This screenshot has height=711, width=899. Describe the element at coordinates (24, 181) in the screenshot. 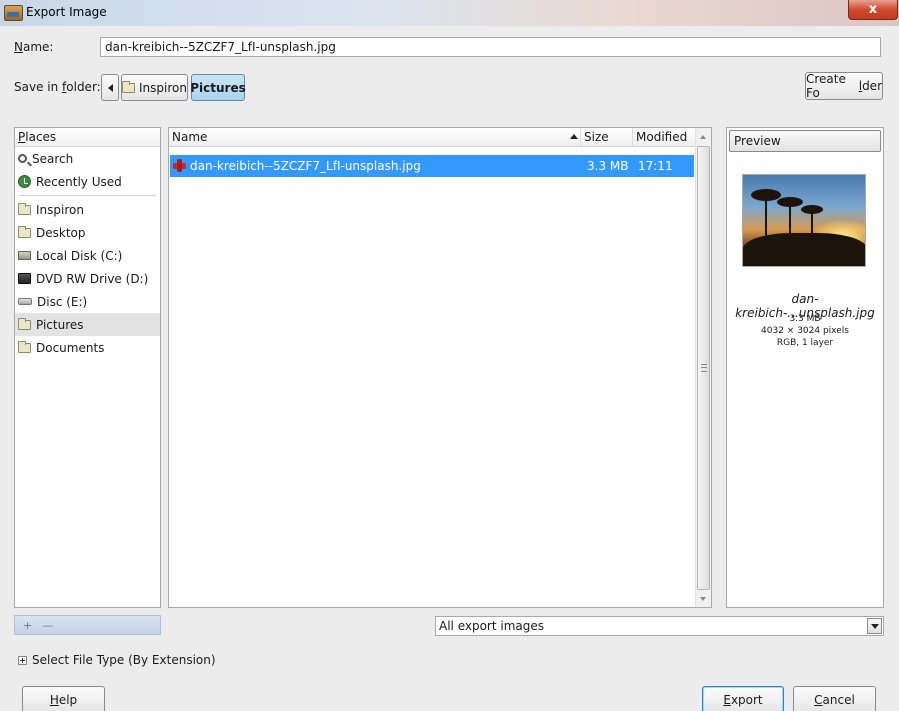

I see `recent-icon` at that location.